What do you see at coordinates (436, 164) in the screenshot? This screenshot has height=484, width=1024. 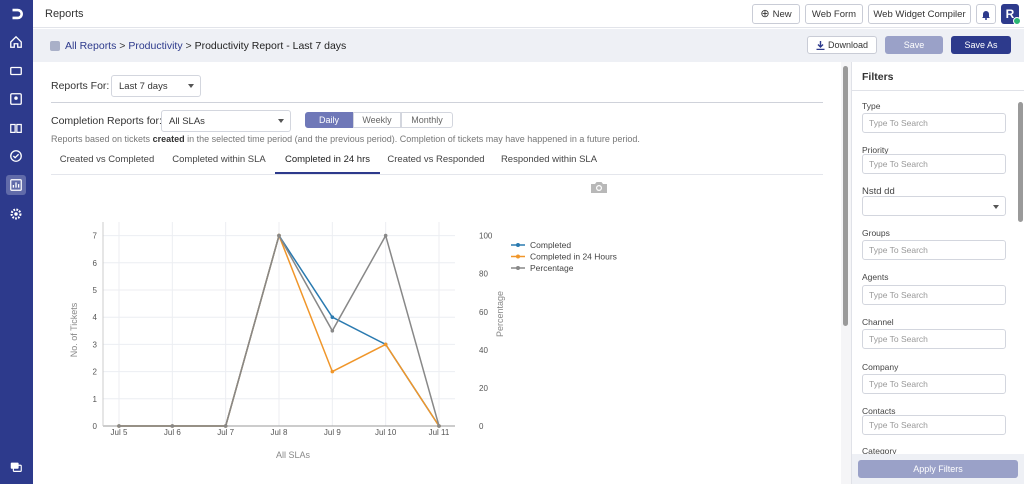 I see `tab-created-vs-responded: Created vs Responded` at bounding box center [436, 164].